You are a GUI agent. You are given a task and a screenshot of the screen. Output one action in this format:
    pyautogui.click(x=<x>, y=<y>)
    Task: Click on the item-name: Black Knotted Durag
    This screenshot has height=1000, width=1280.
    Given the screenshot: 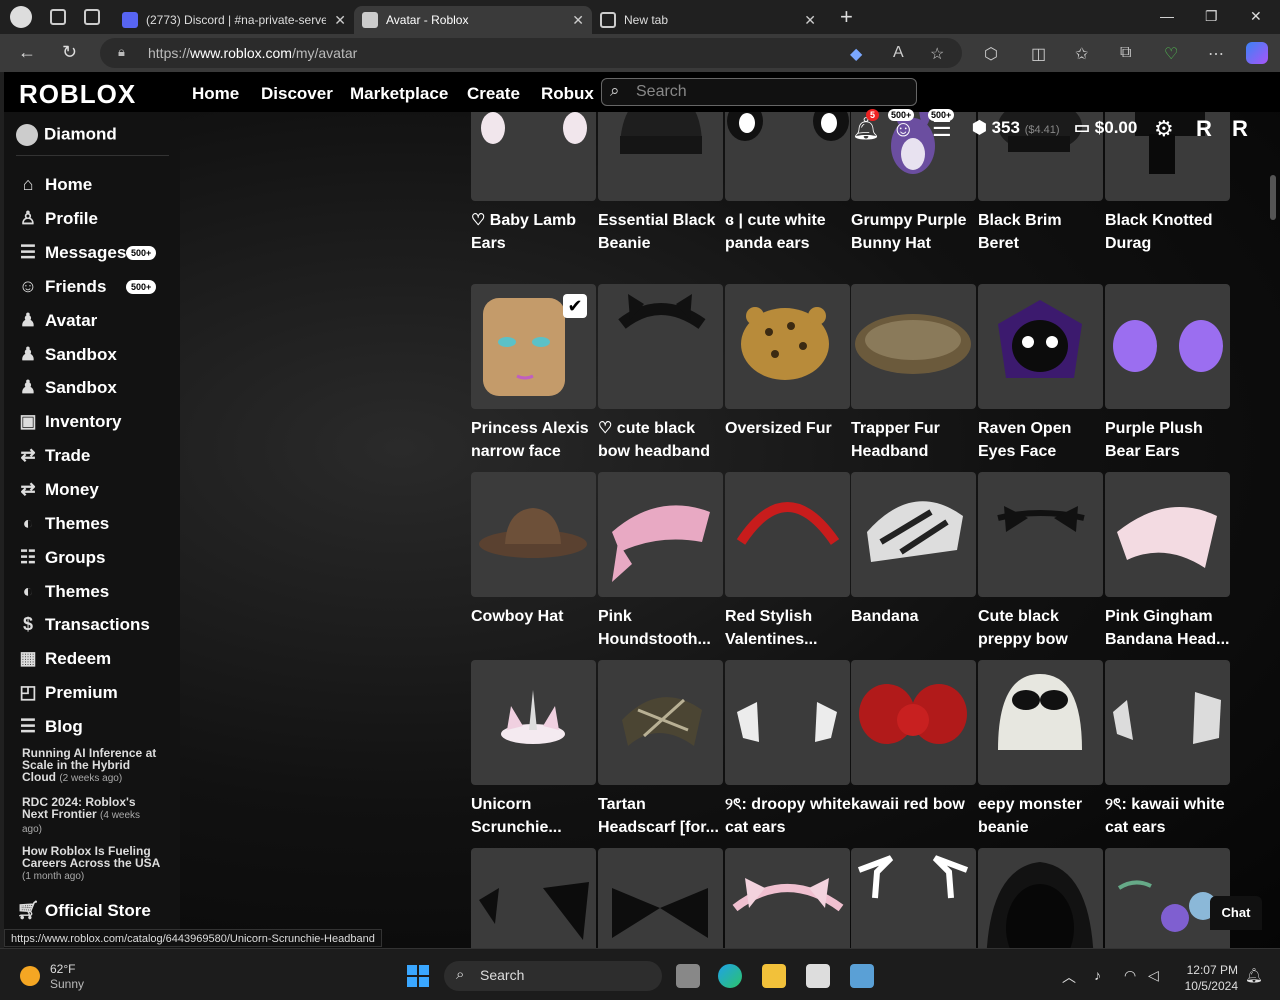 What is the action you would take?
    pyautogui.click(x=1169, y=232)
    